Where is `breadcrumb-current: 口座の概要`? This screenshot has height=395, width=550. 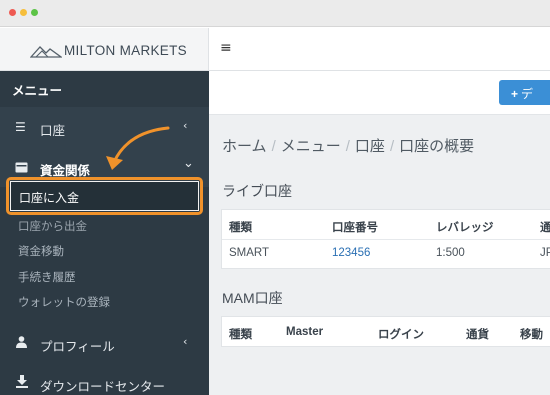
breadcrumb-current: 口座の概要 is located at coordinates (437, 146).